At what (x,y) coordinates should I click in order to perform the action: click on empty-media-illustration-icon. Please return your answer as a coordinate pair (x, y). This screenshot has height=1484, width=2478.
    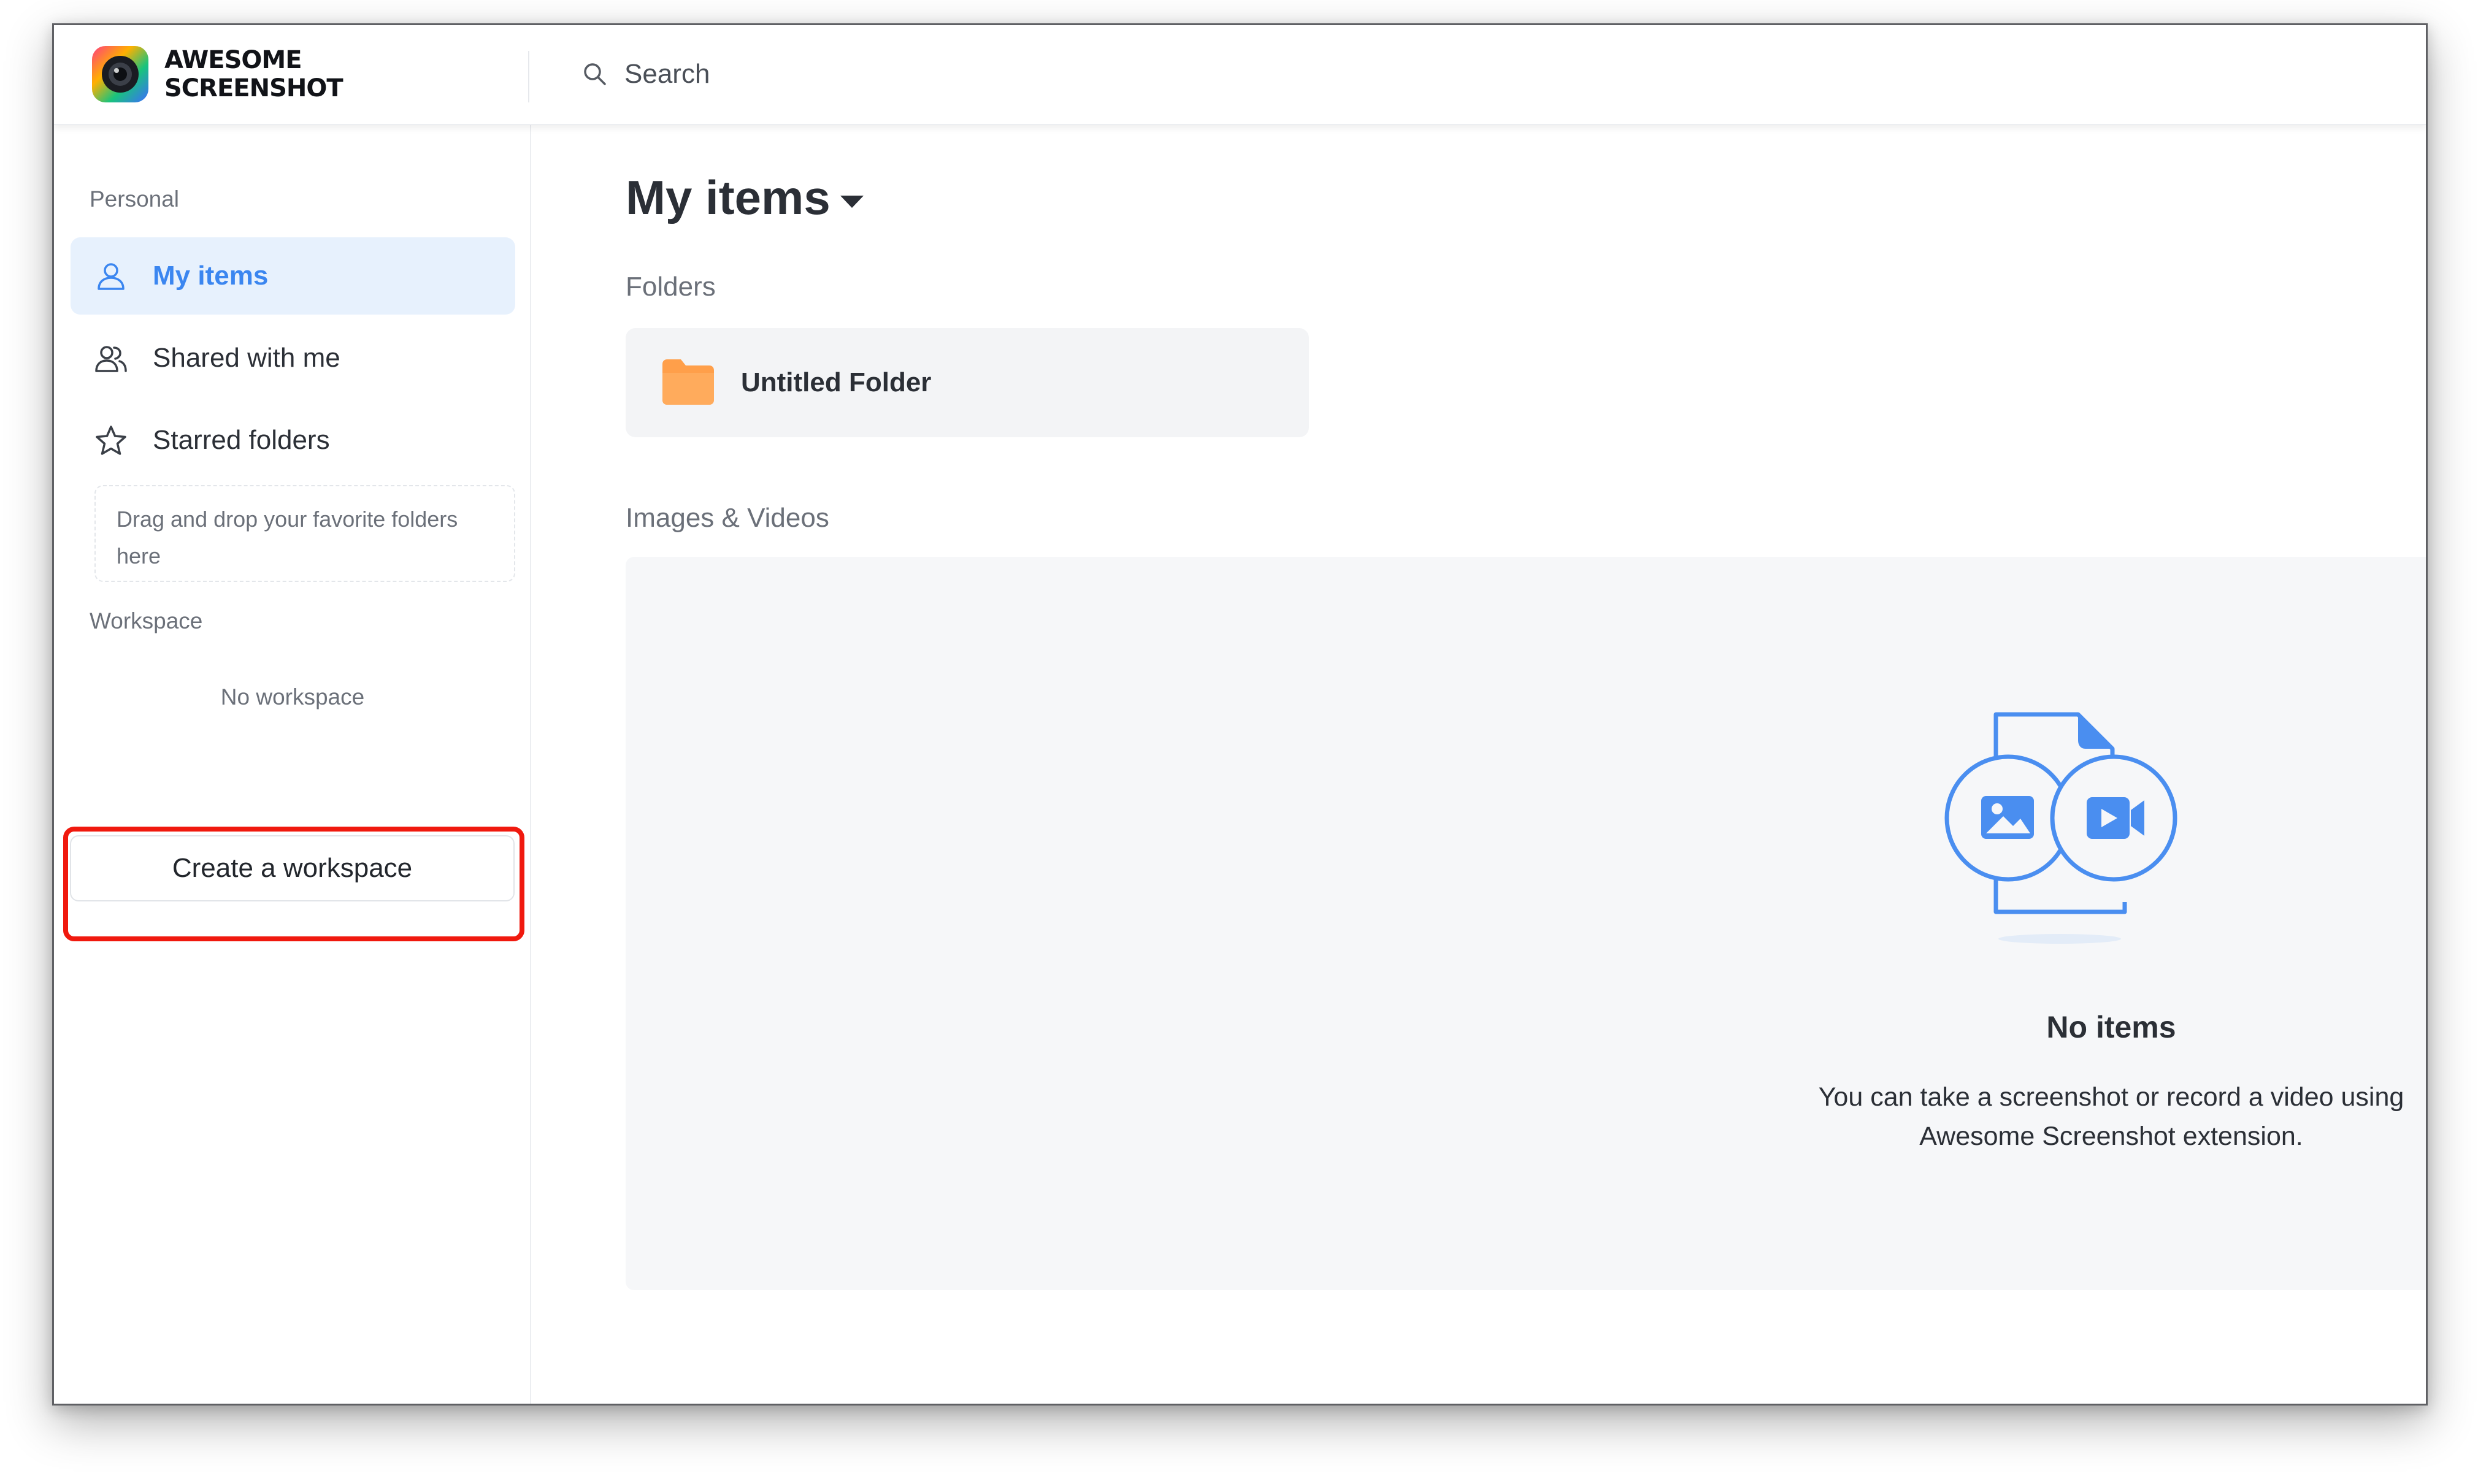
    Looking at the image, I should click on (2060, 828).